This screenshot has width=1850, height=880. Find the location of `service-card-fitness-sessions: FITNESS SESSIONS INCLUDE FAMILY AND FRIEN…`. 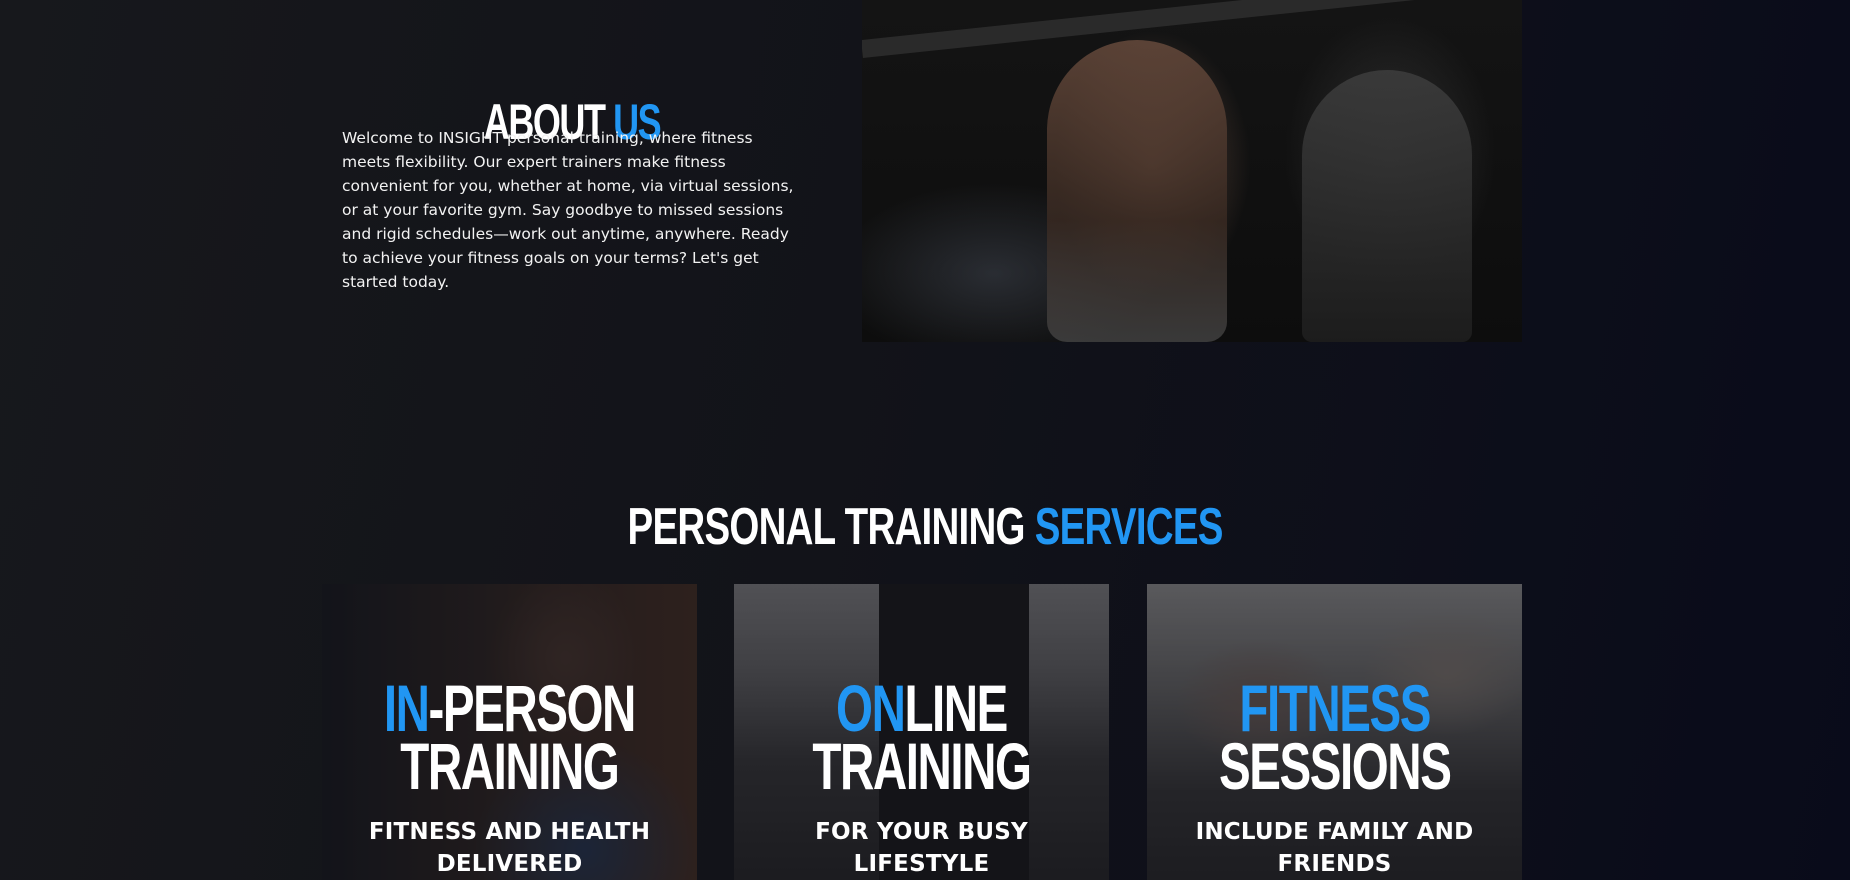

service-card-fitness-sessions: FITNESS SESSIONS INCLUDE FAMILY AND FRIEN… is located at coordinates (1334, 732).